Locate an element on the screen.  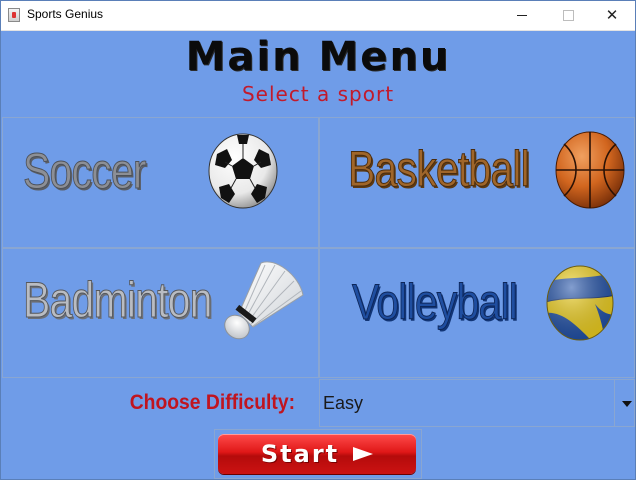
sport-button-soccer: Soccer is located at coordinates (160, 182).